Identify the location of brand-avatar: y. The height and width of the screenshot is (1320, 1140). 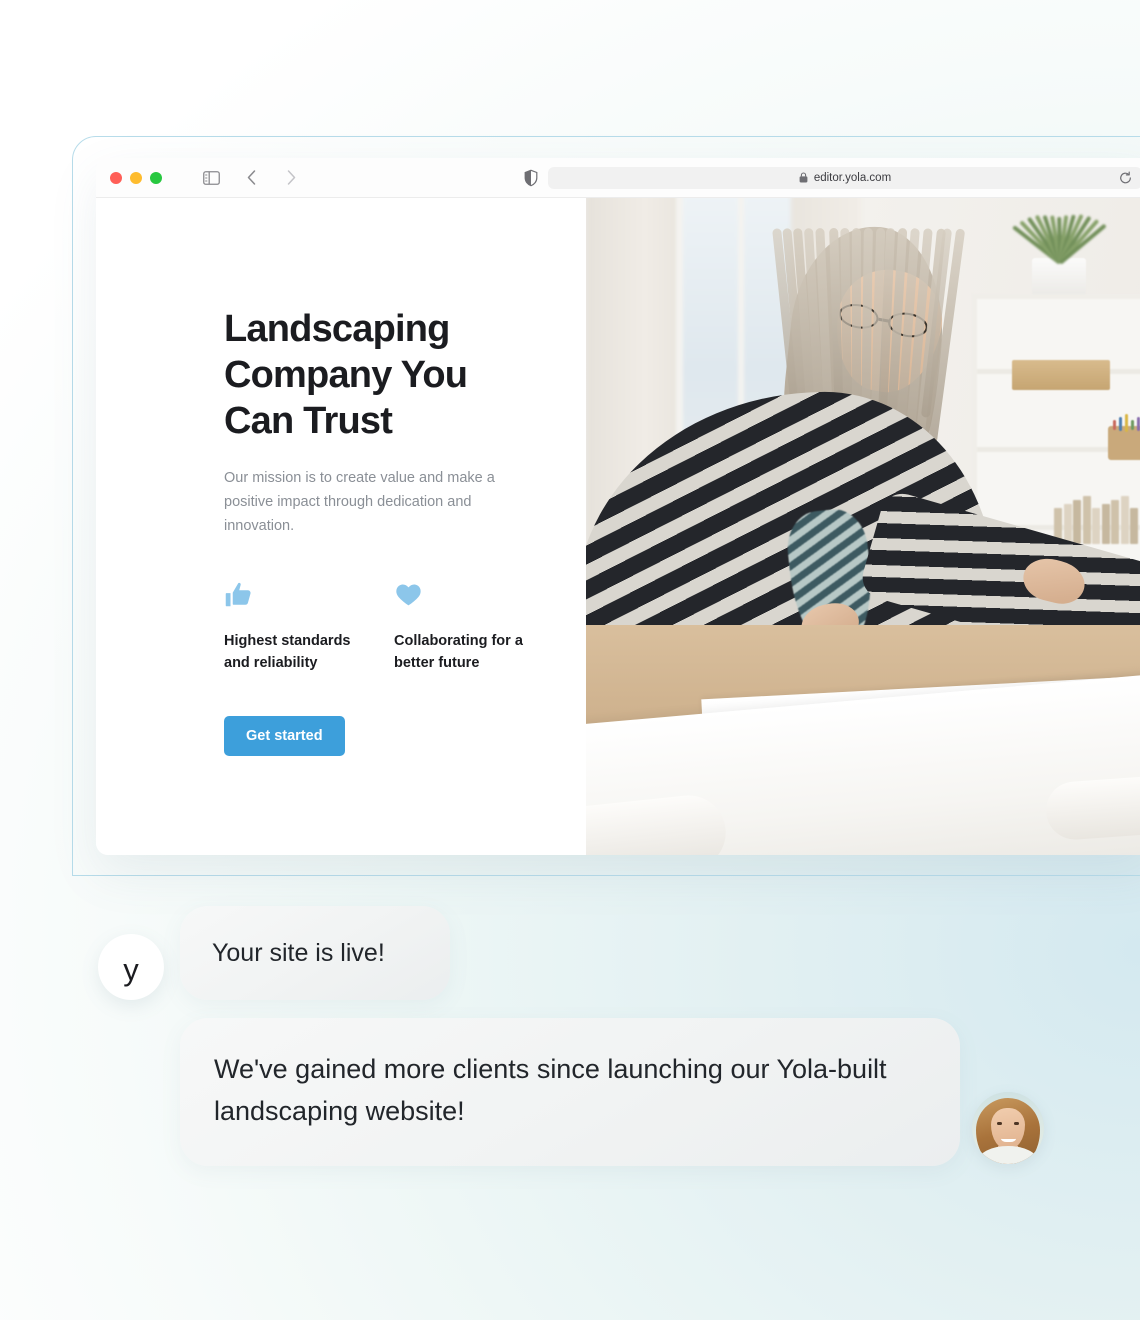
(131, 967).